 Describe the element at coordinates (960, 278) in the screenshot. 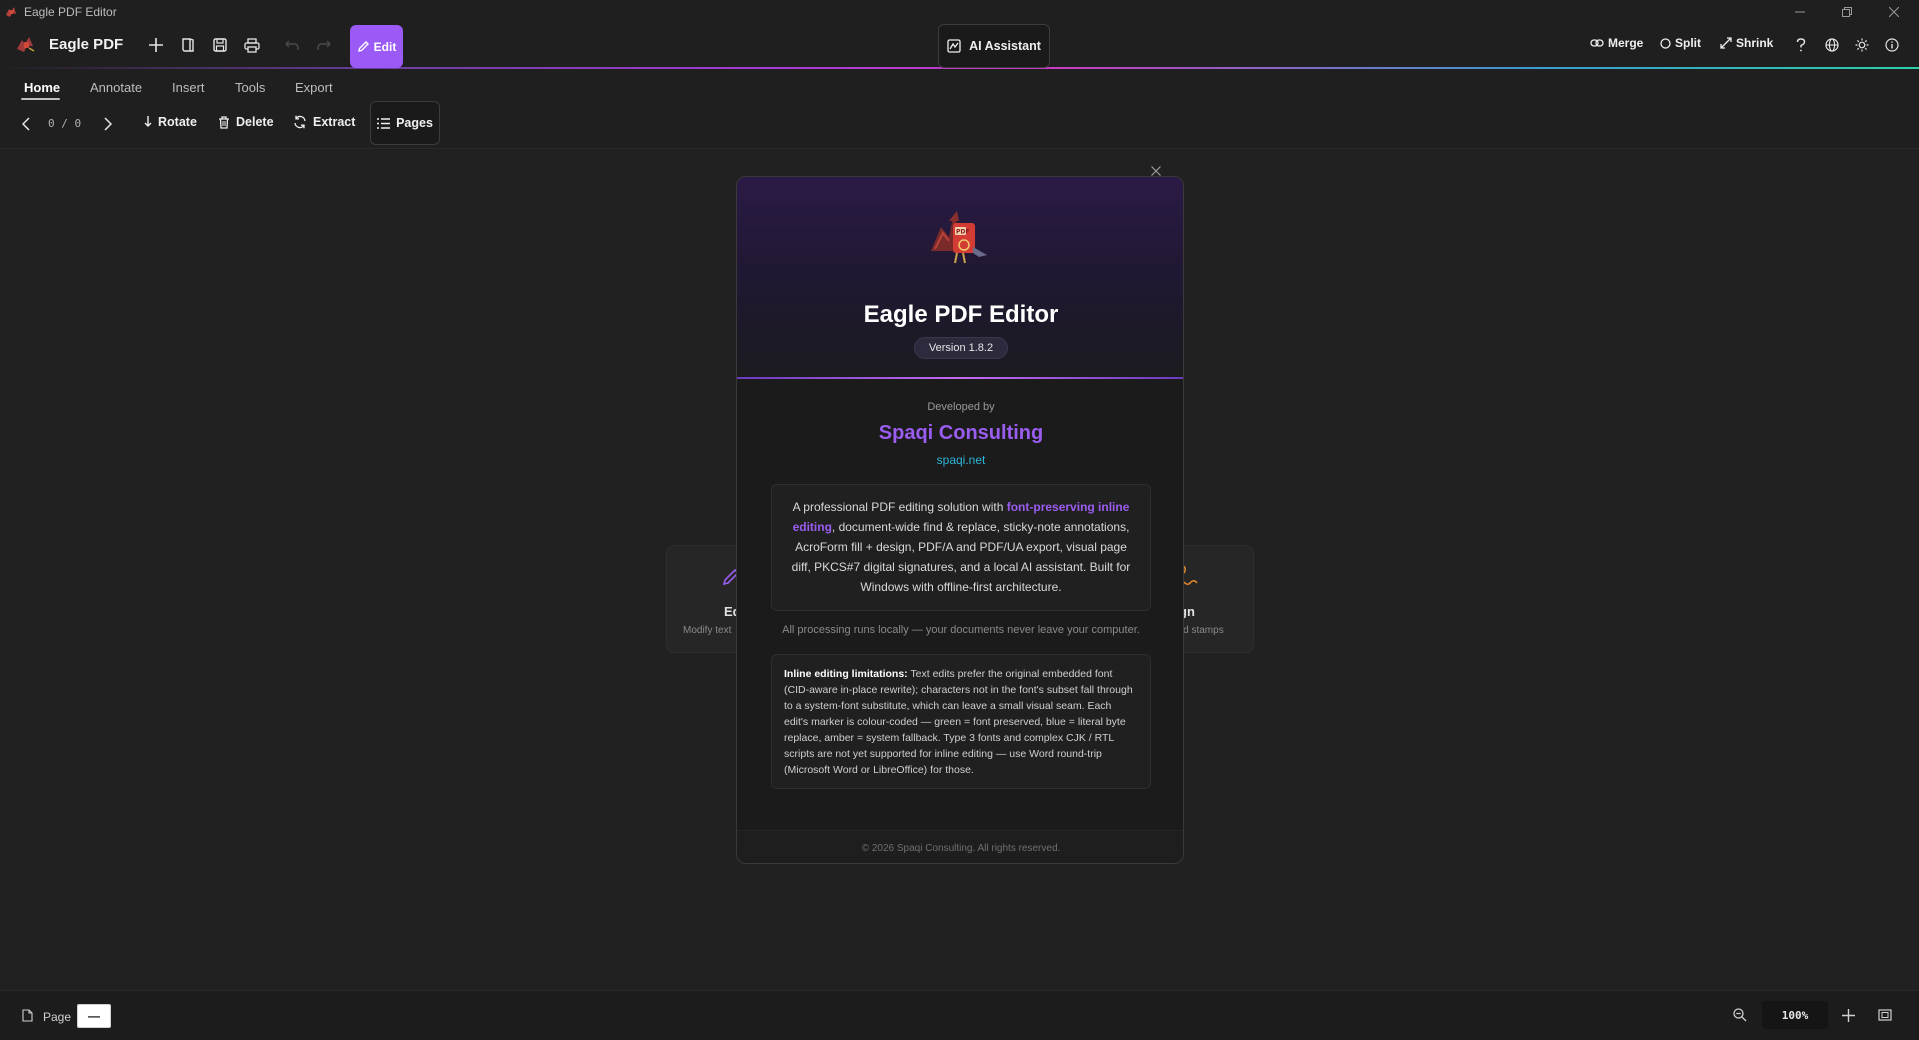

I see `about-dialog-header: PDF Eagle PDF Editor Version 1.8.2` at that location.